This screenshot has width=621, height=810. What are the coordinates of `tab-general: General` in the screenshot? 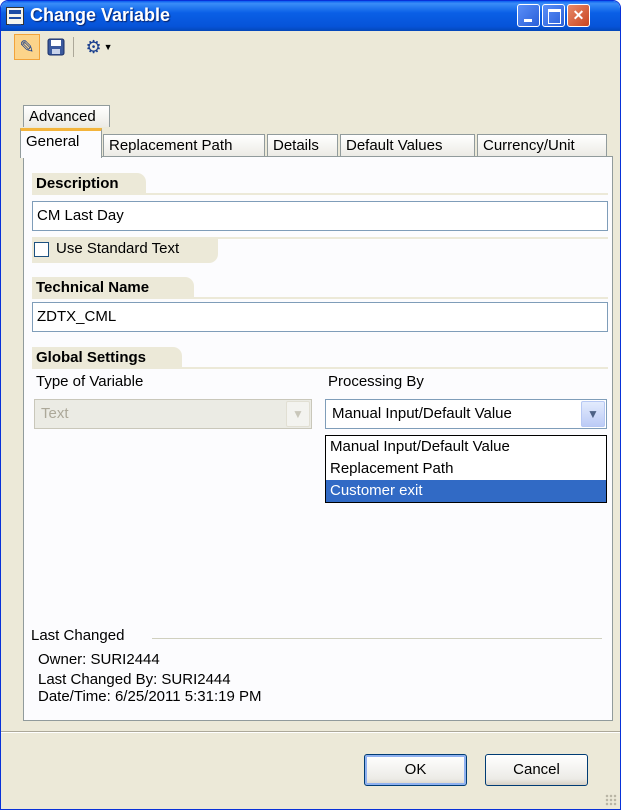 It's located at (61, 143).